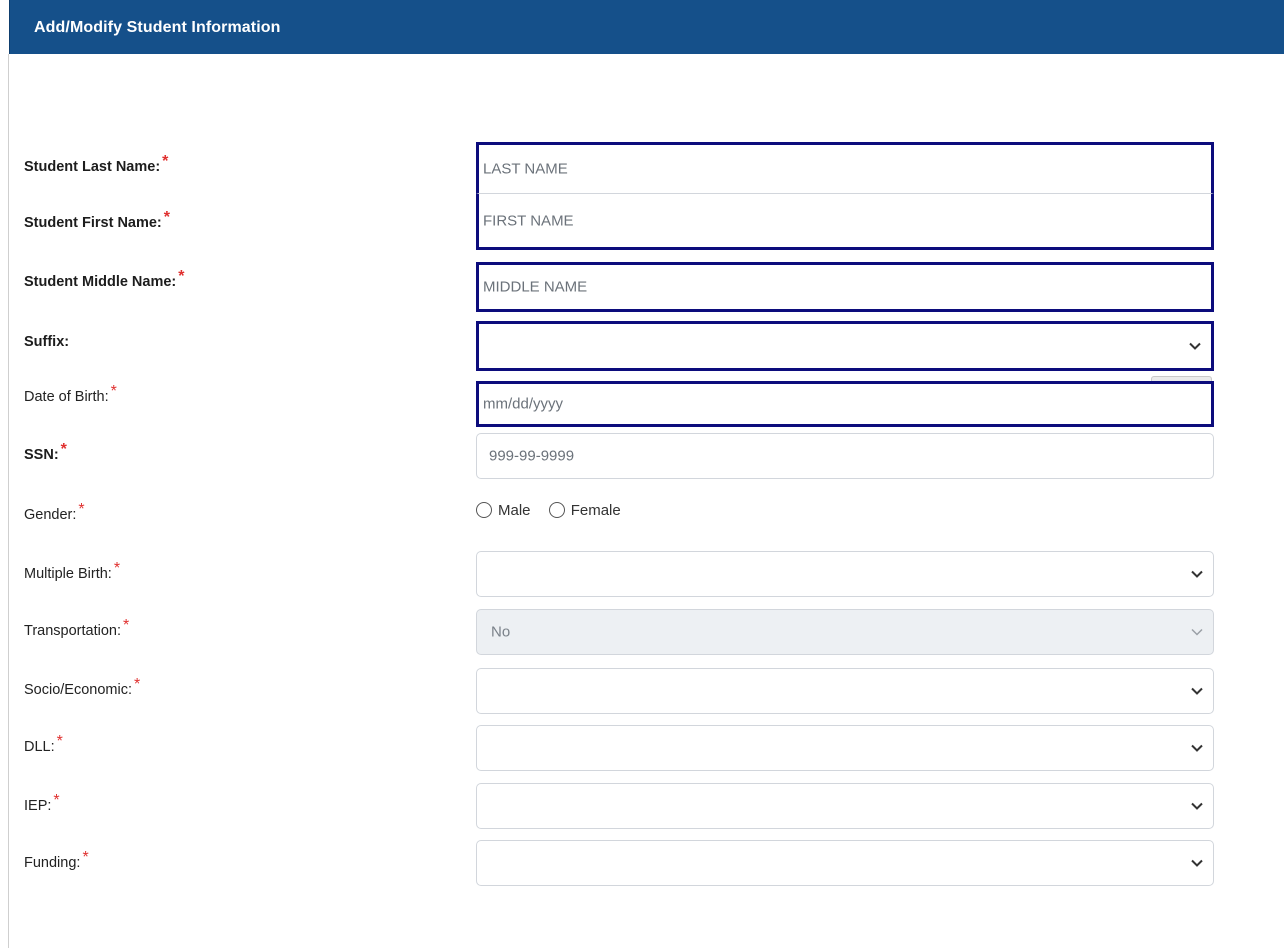  Describe the element at coordinates (845, 574) in the screenshot. I see `multiple-birth-select` at that location.